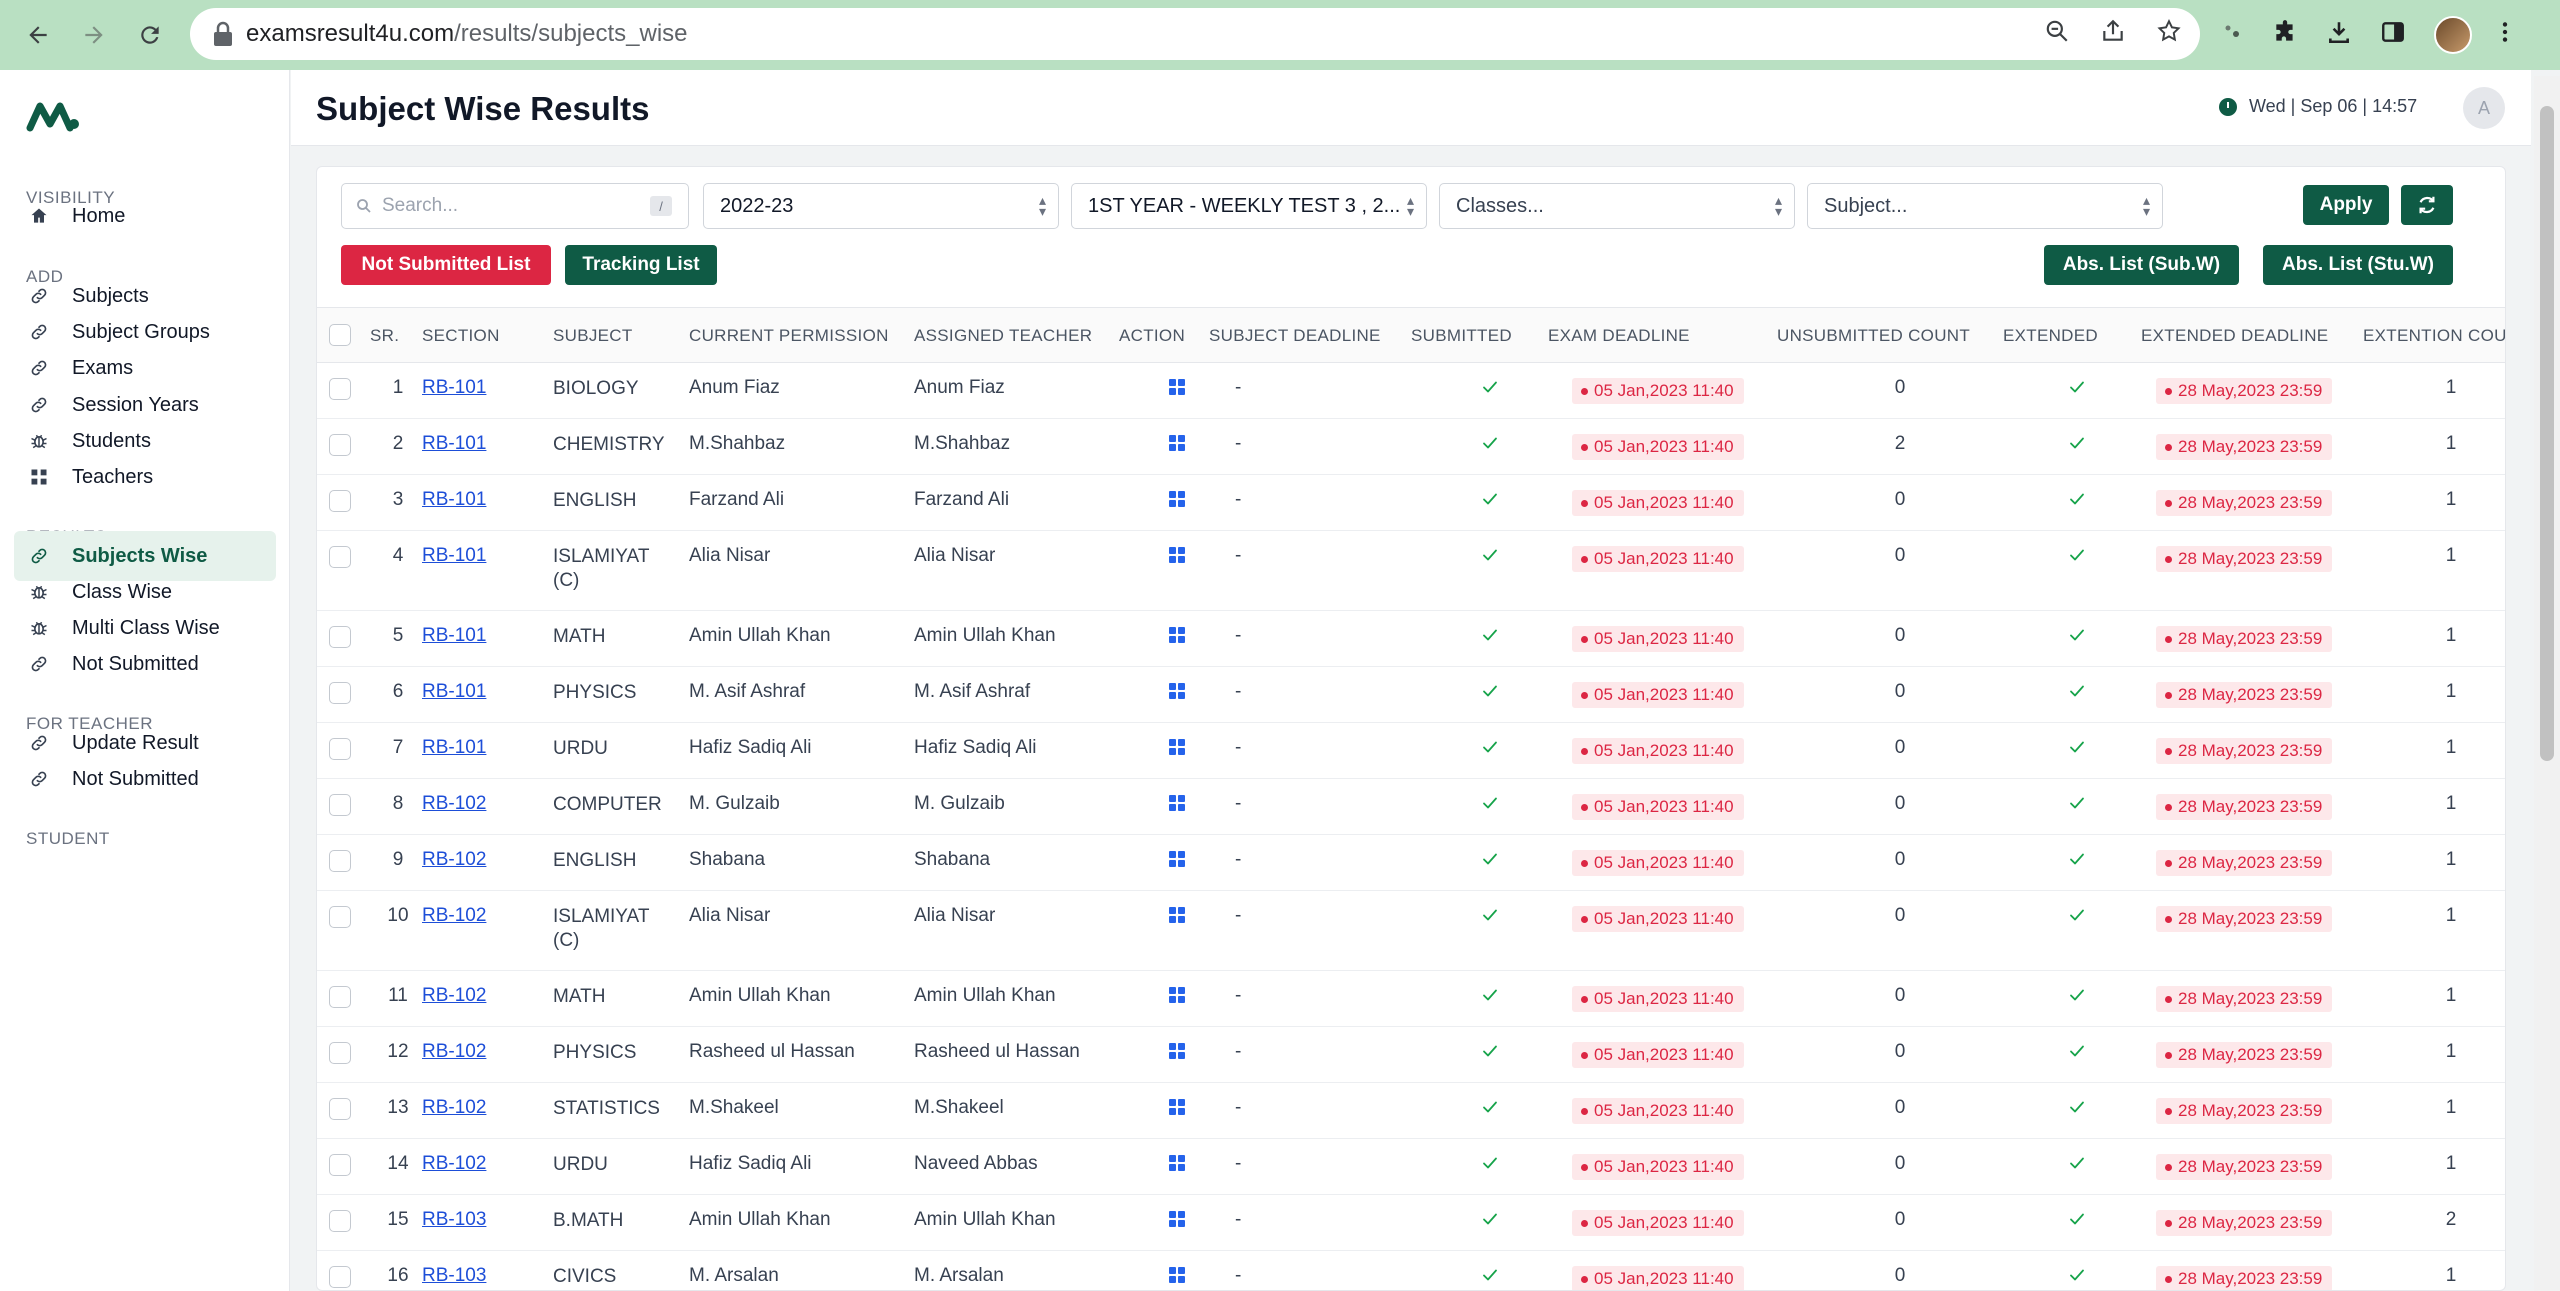  I want to click on side-panel-icon, so click(2393, 35).